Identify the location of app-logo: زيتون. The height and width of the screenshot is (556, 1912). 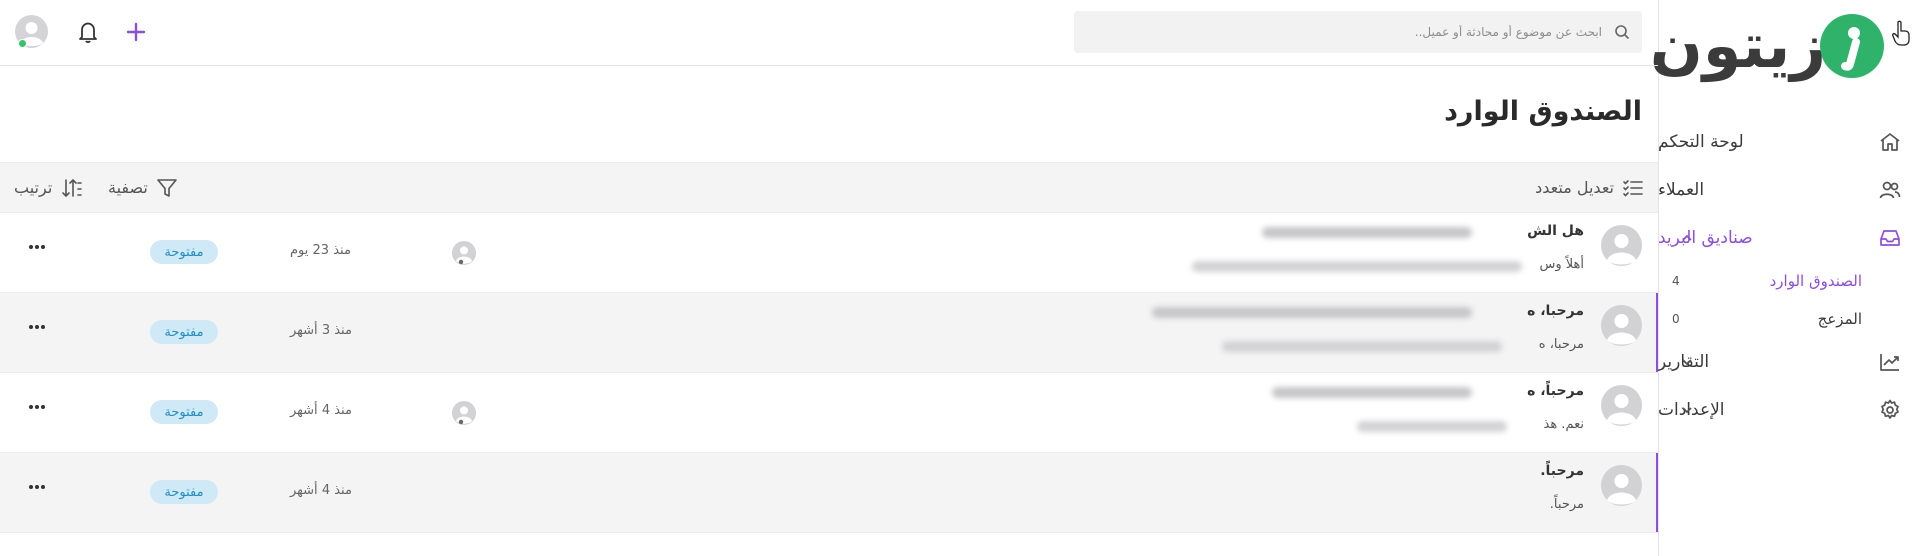
(1773, 45).